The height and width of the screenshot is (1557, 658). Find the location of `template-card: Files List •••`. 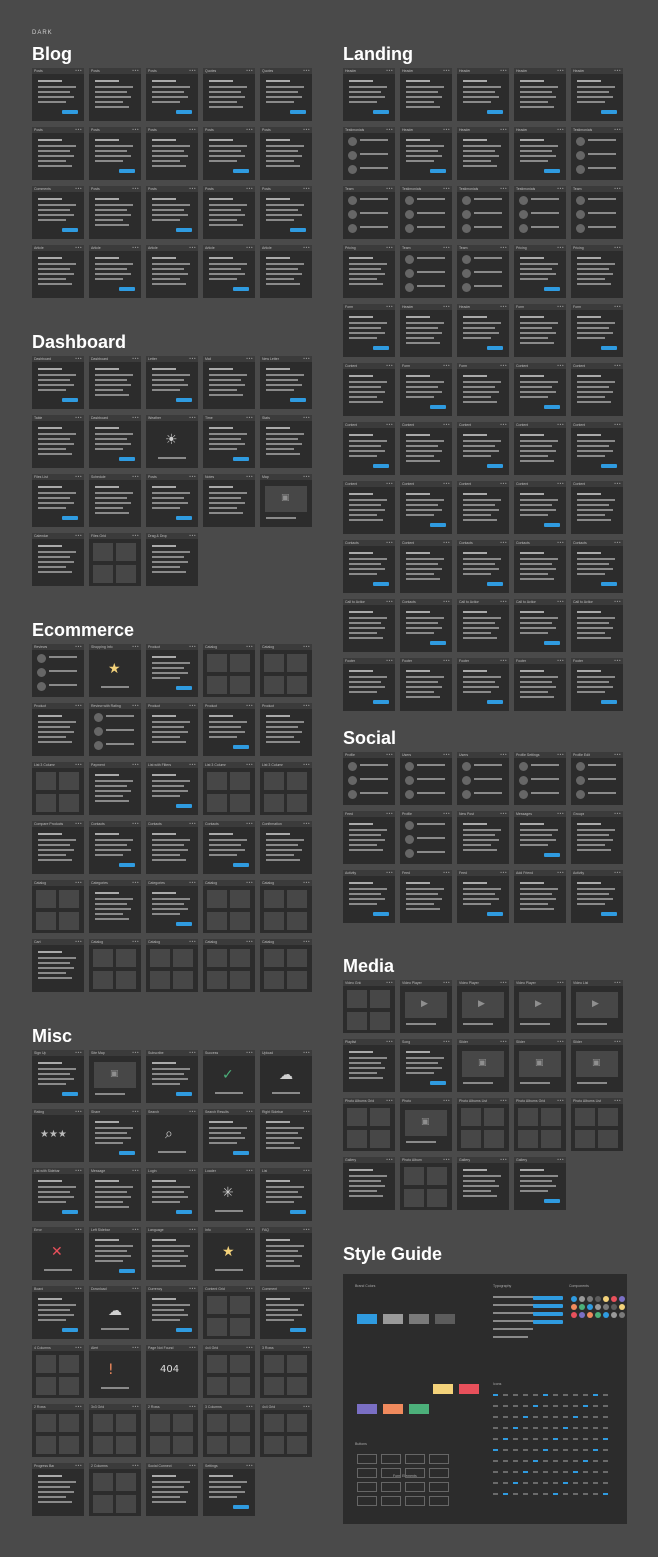

template-card: Files List ••• is located at coordinates (58, 500).